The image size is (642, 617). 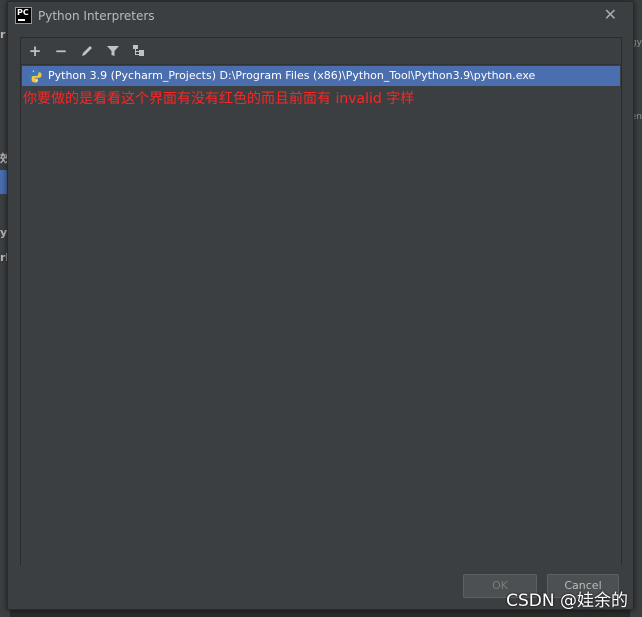 I want to click on app-icon-label: PC, so click(x=23, y=12).